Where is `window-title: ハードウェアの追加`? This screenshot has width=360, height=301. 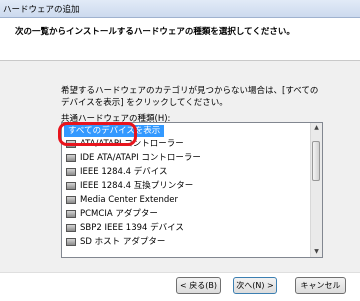
window-title: ハードウェアの追加 is located at coordinates (41, 10).